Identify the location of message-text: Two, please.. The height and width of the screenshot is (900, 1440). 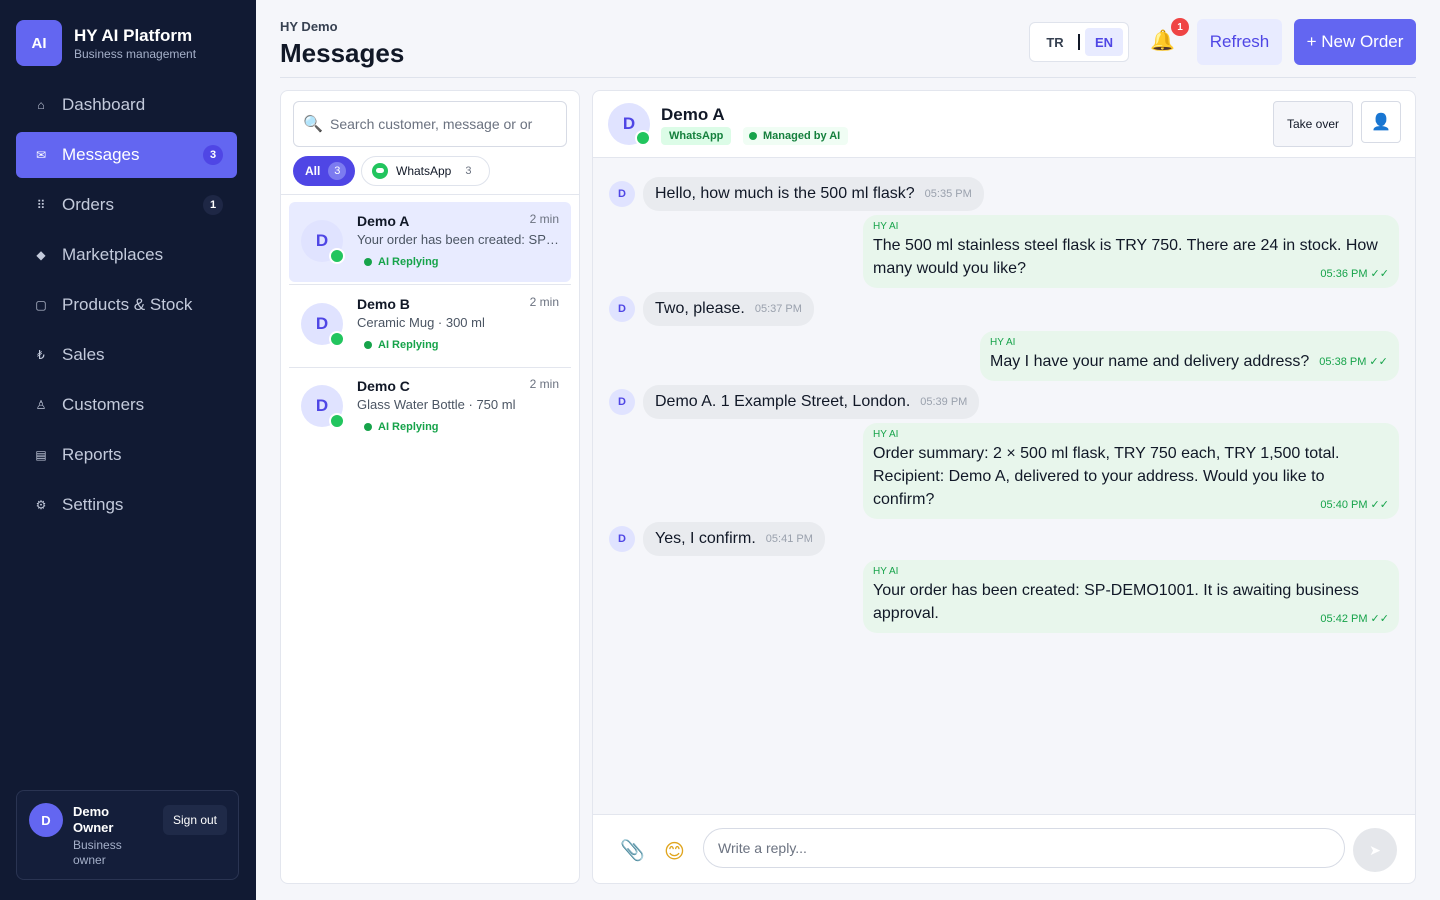
(700, 308).